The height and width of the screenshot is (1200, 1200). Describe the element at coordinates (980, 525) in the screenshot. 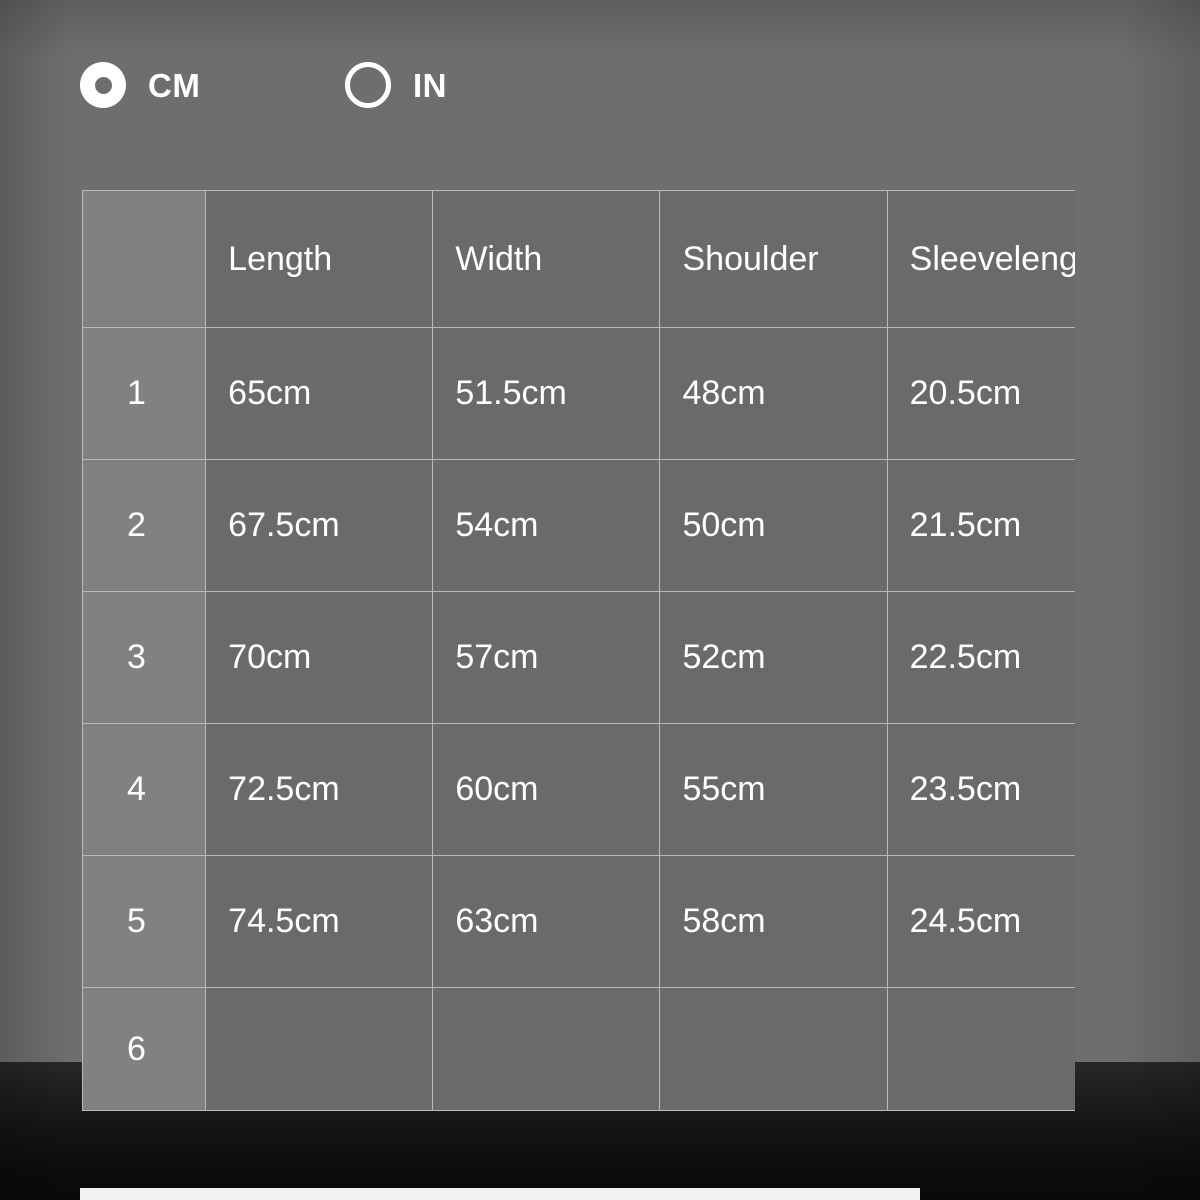

I see `cell-sleevelength: 21.5cm` at that location.